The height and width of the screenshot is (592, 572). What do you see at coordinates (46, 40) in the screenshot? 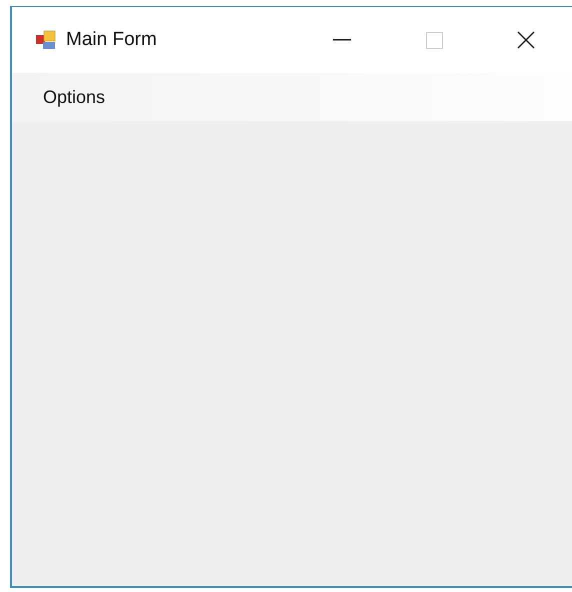
I see `form-icon` at bounding box center [46, 40].